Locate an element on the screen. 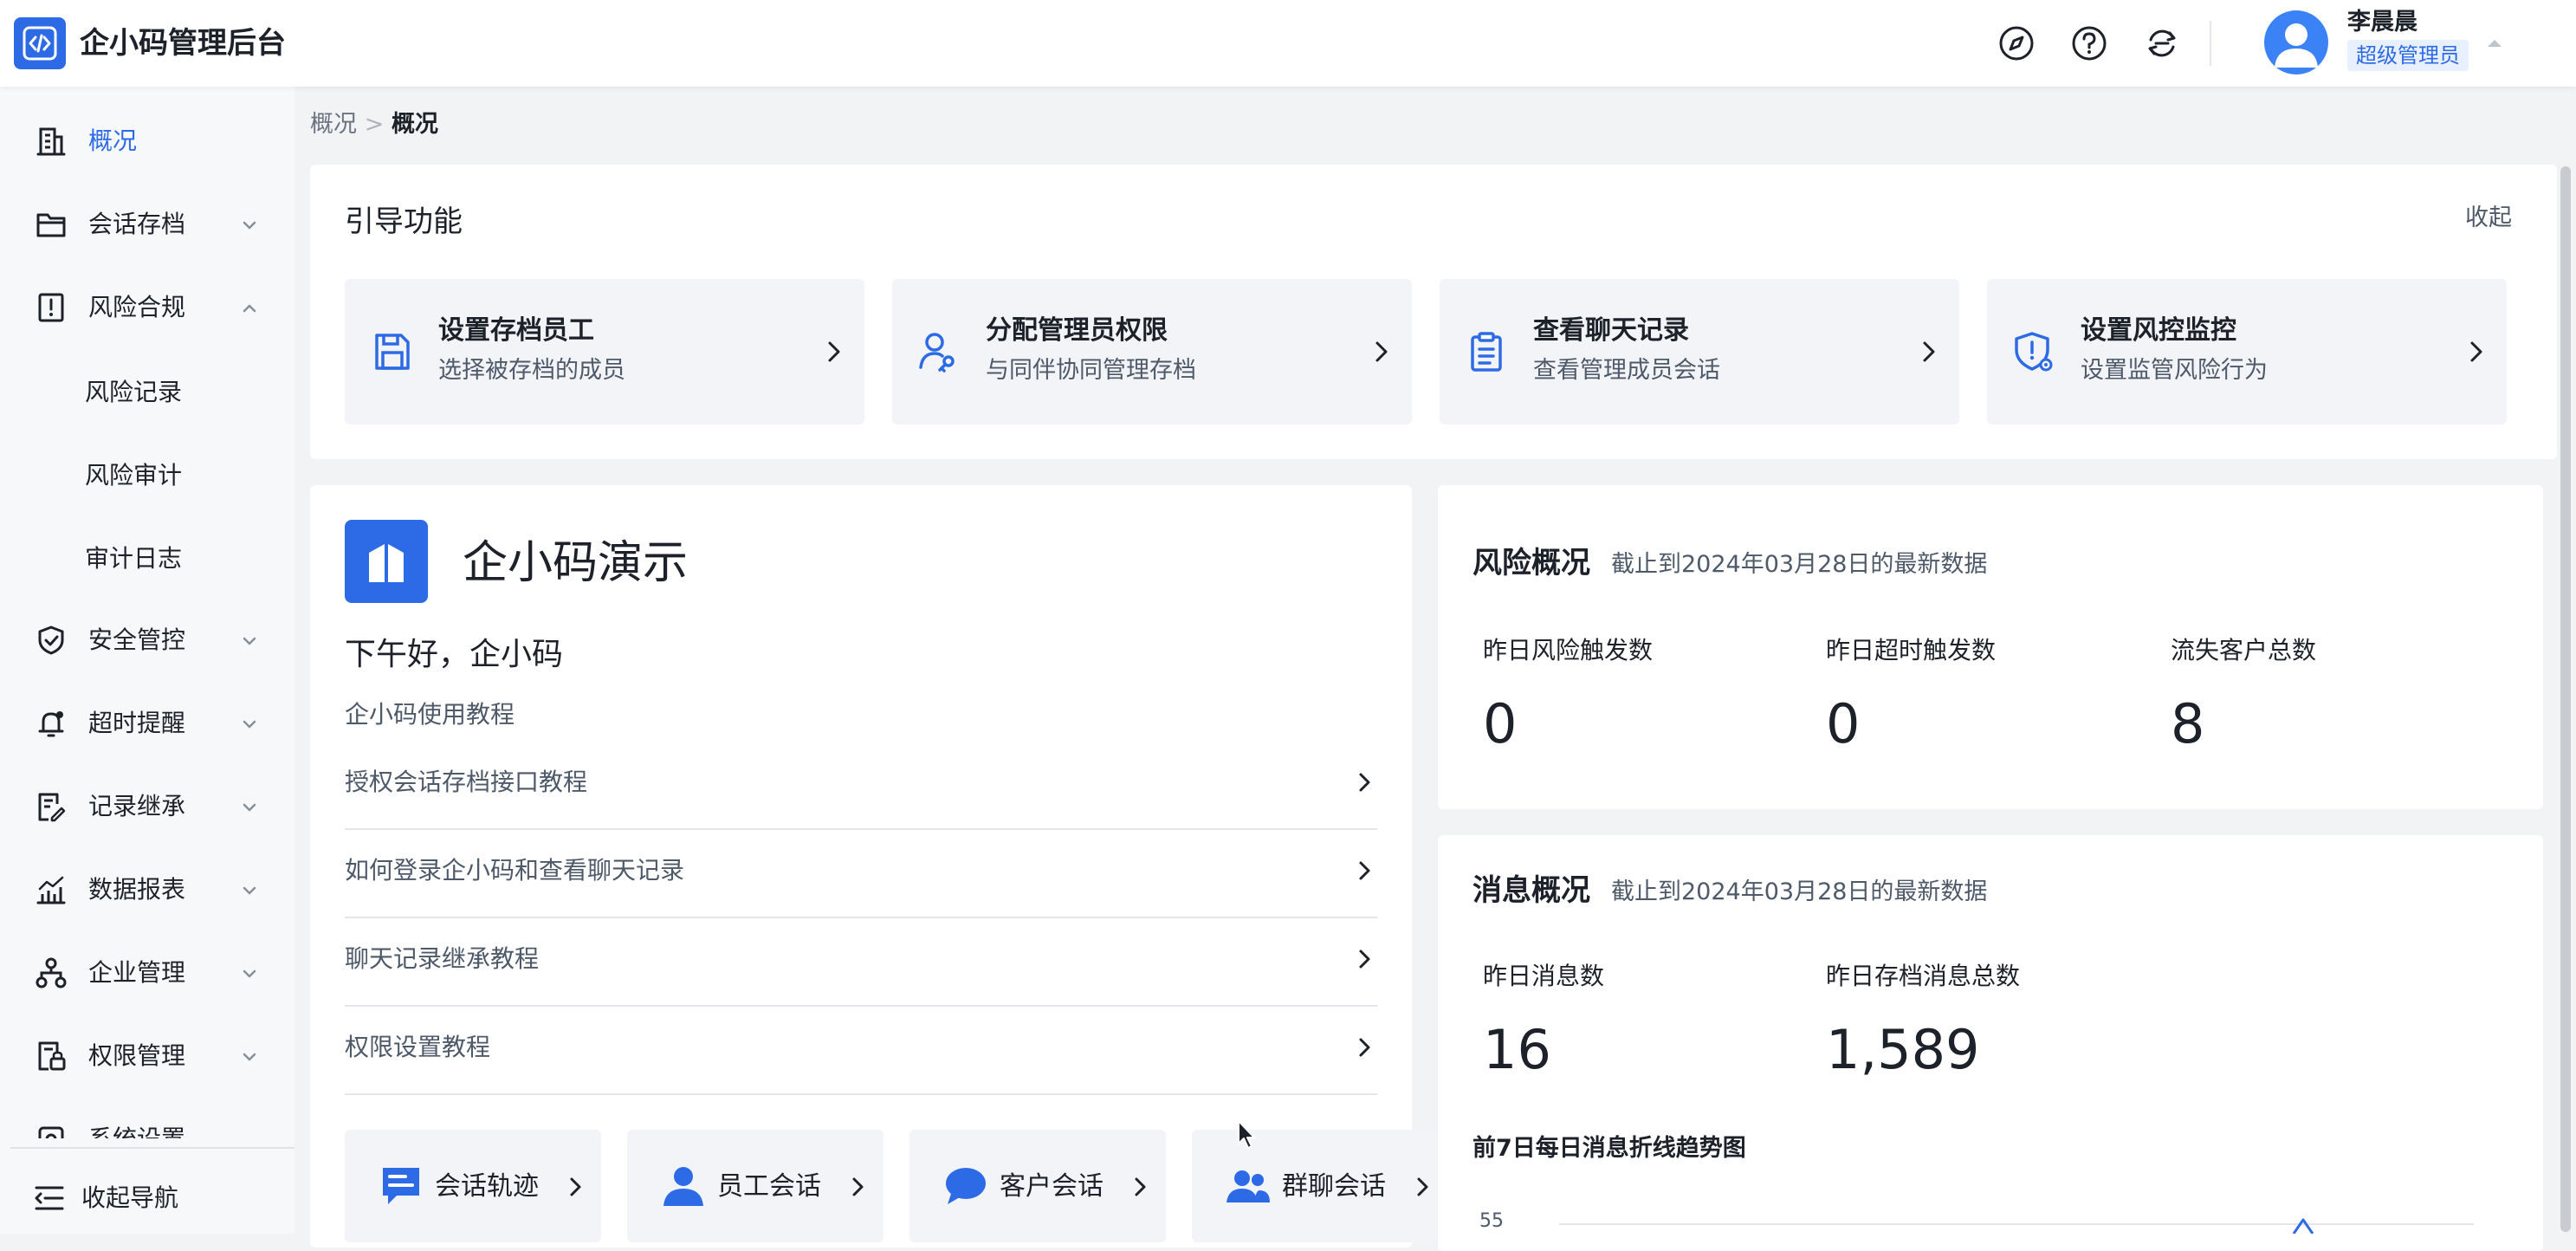  save-disk-icon is located at coordinates (391, 351).